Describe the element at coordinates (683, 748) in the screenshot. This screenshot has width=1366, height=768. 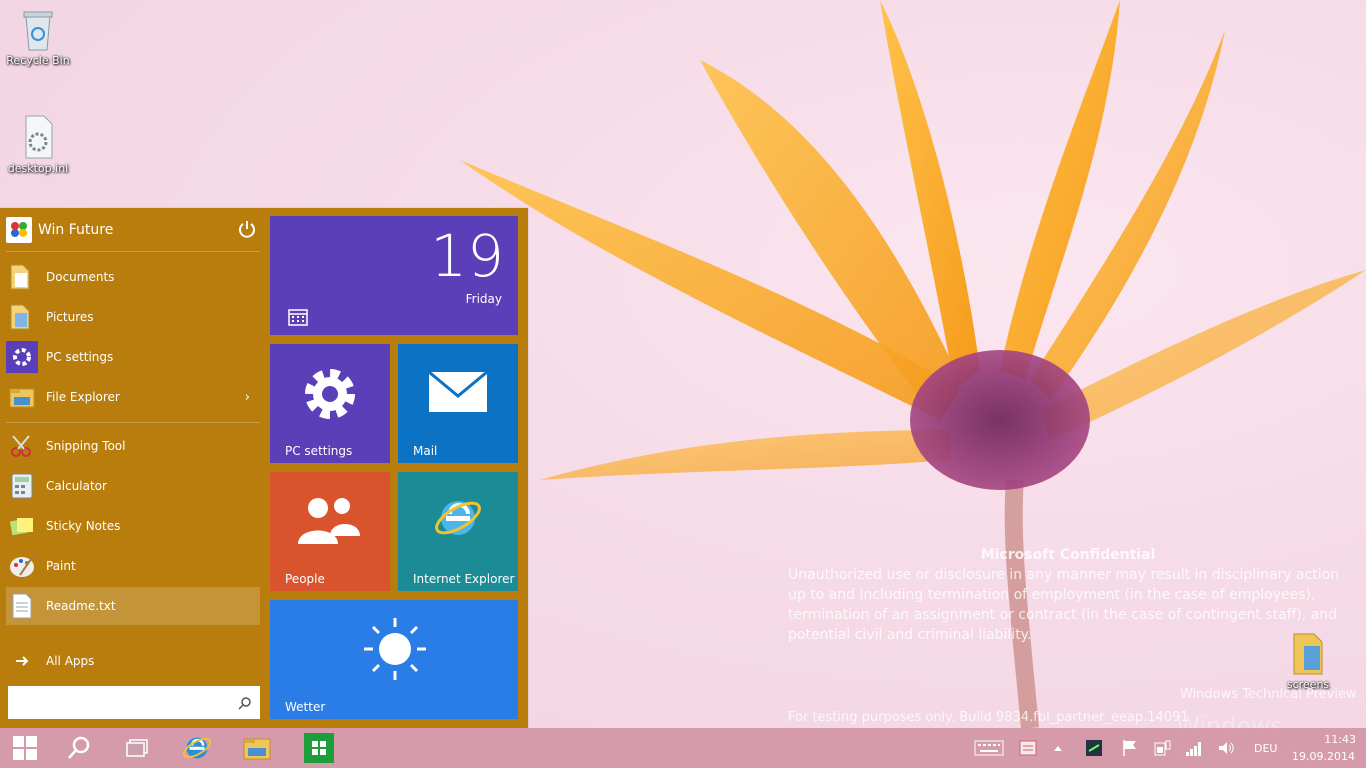
I see `taskbar: DEU 11:43 19.09.2014` at that location.